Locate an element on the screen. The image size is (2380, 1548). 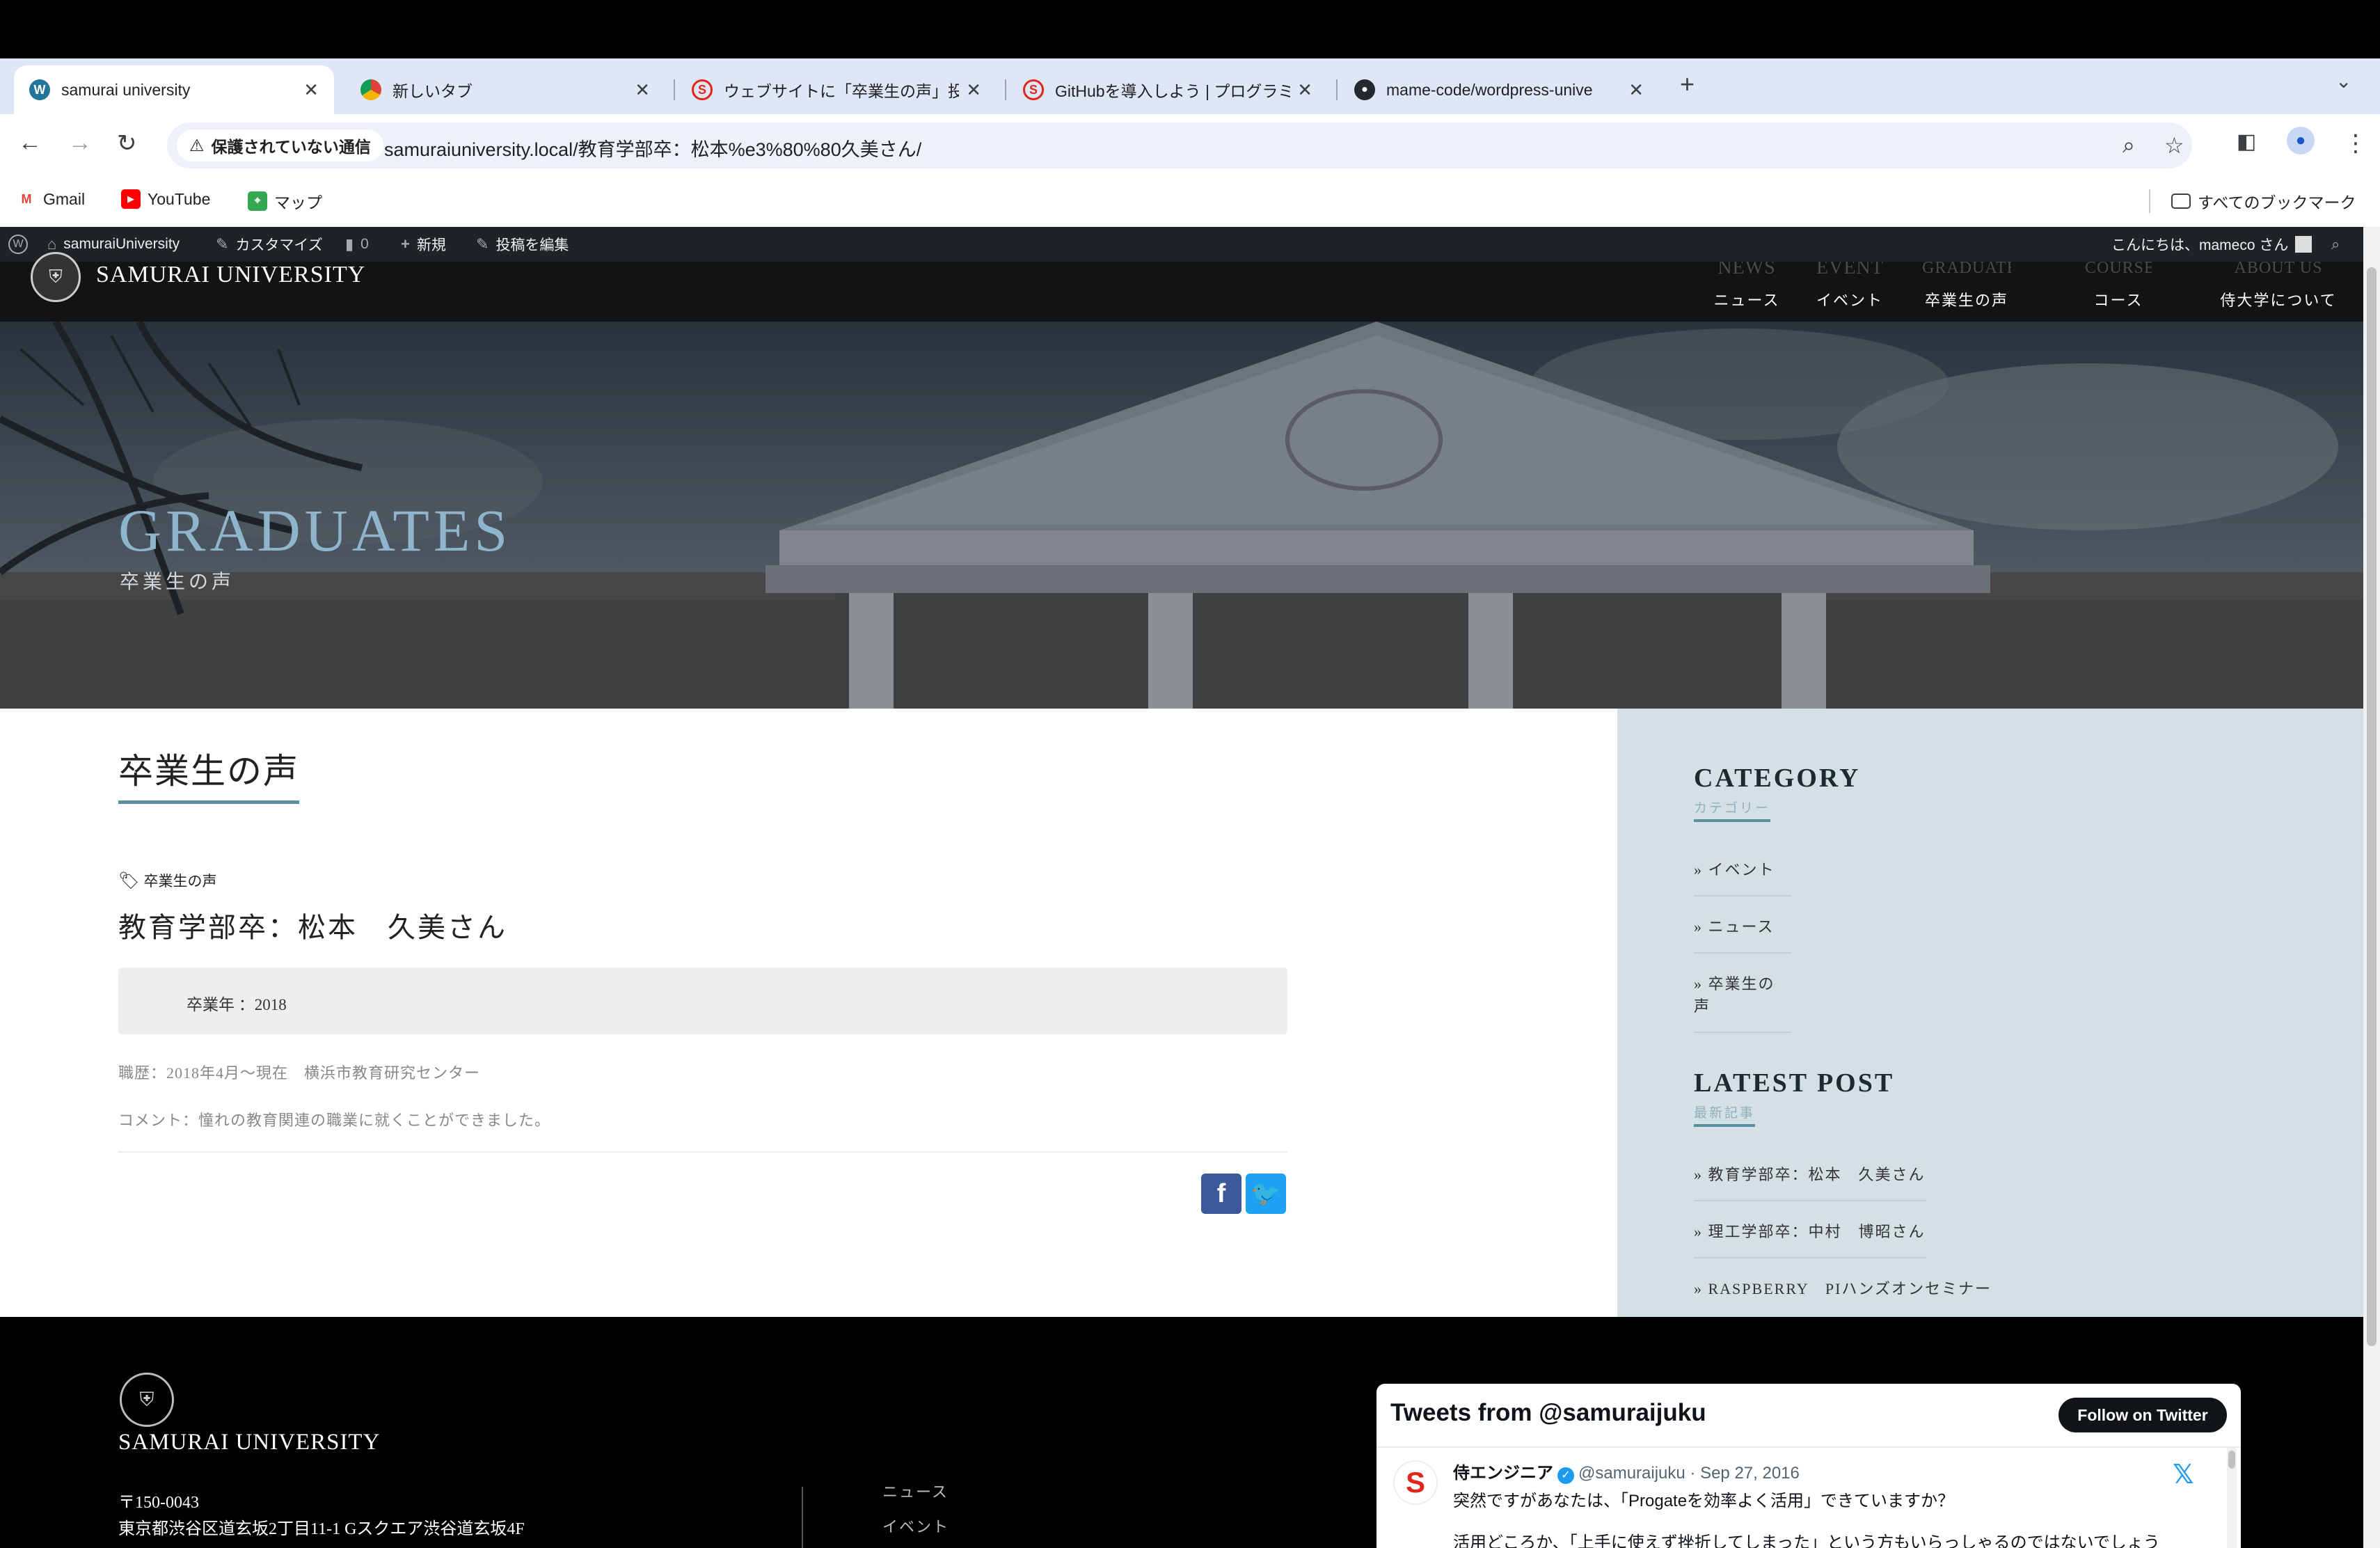
side-panel-icon: ◧ is located at coordinates (2246, 141).